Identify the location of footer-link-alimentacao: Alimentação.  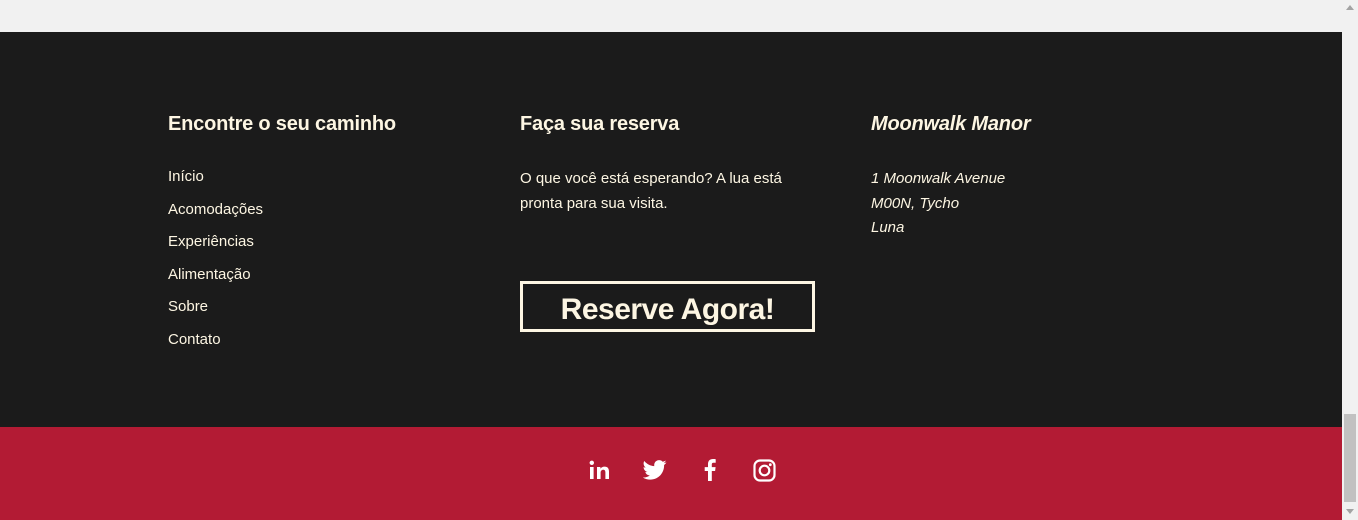
(209, 274).